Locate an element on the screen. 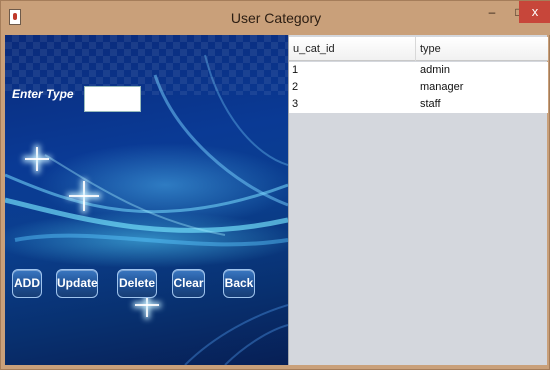 The image size is (550, 370). delete-button: Delete is located at coordinates (137, 283).